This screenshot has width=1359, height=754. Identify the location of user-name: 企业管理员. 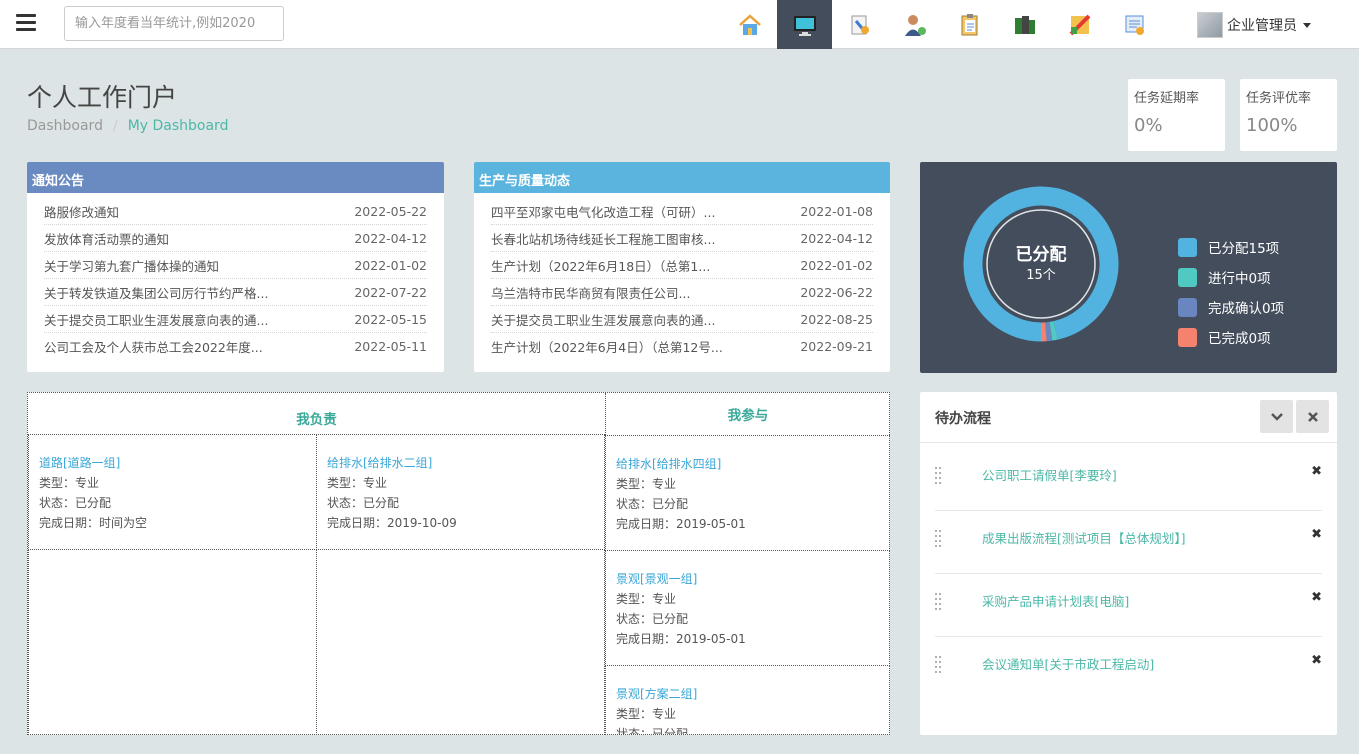
(1262, 26).